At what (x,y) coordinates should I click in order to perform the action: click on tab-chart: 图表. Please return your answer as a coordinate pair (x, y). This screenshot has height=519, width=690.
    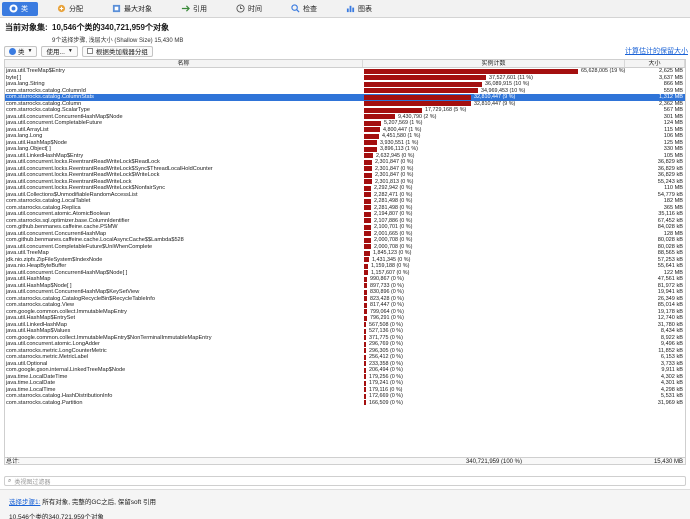
    Looking at the image, I should click on (360, 9).